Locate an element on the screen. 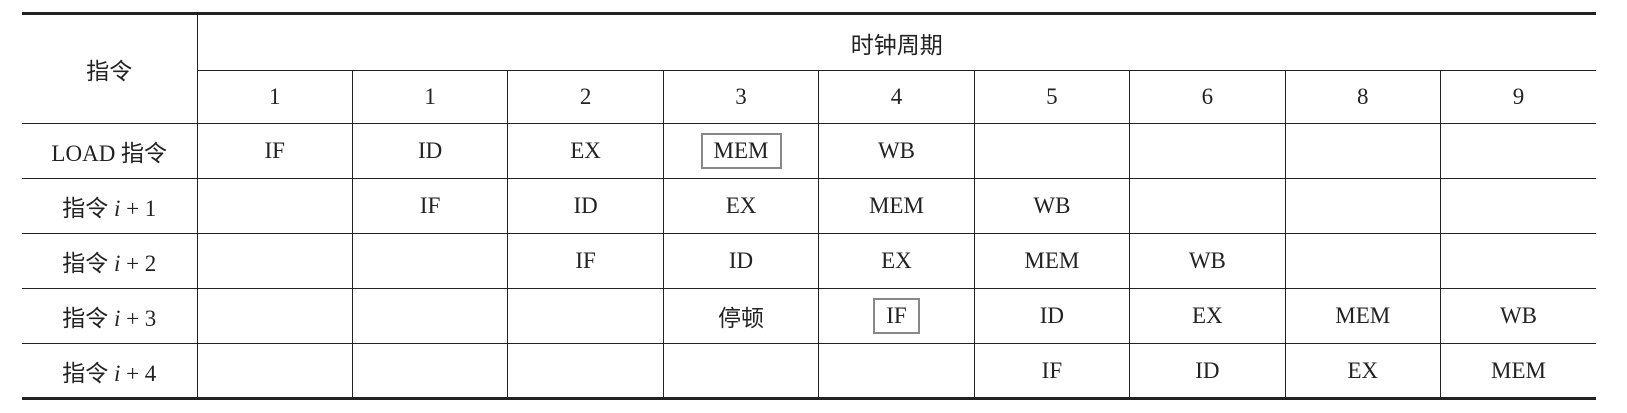  table-row: LOAD 指令 IF ID EX MEM WB is located at coordinates (809, 151).